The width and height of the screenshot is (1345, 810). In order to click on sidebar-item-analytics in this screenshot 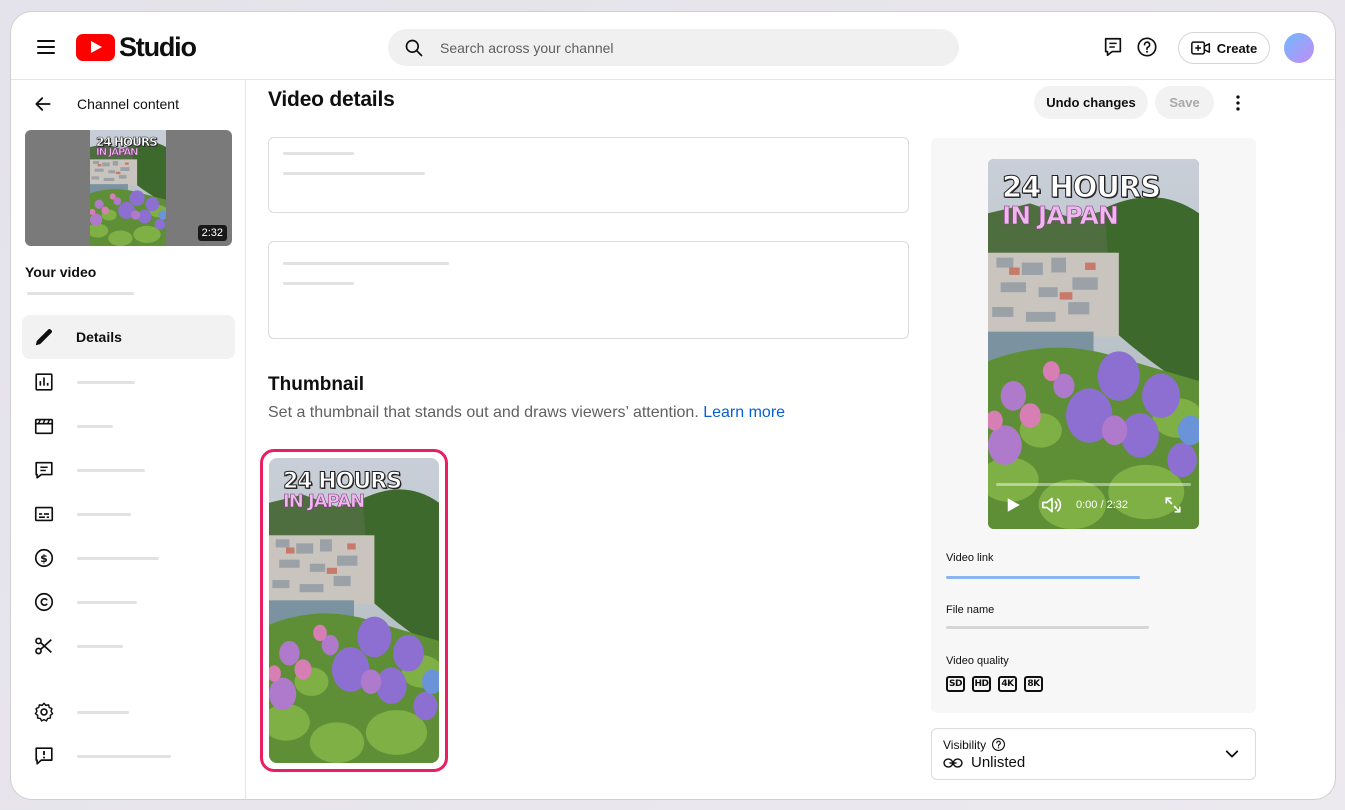, I will do `click(128, 382)`.